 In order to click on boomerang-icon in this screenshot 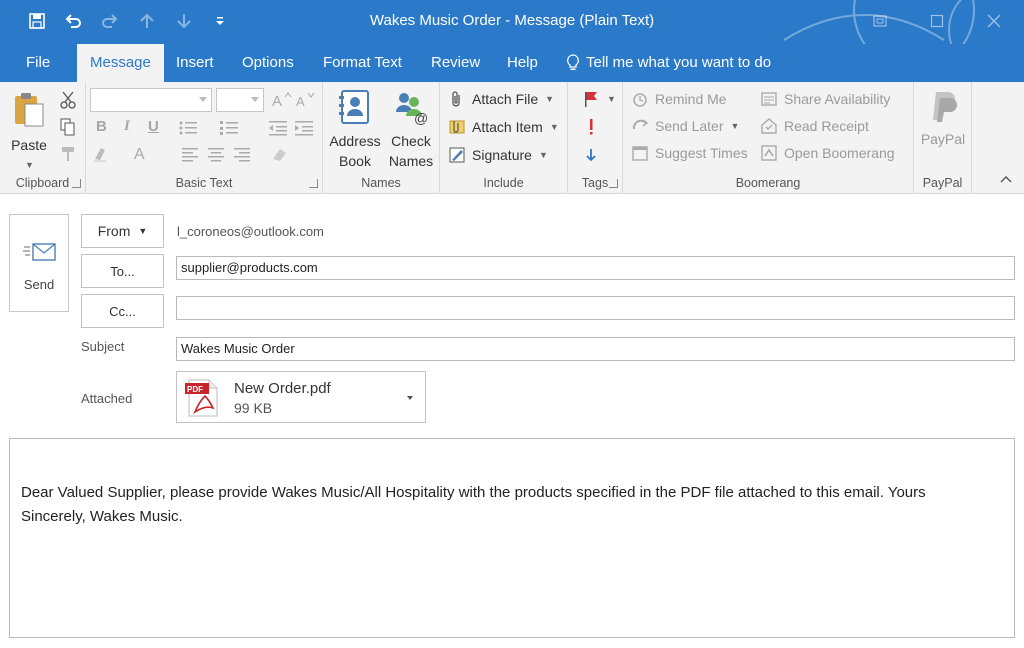, I will do `click(640, 126)`.